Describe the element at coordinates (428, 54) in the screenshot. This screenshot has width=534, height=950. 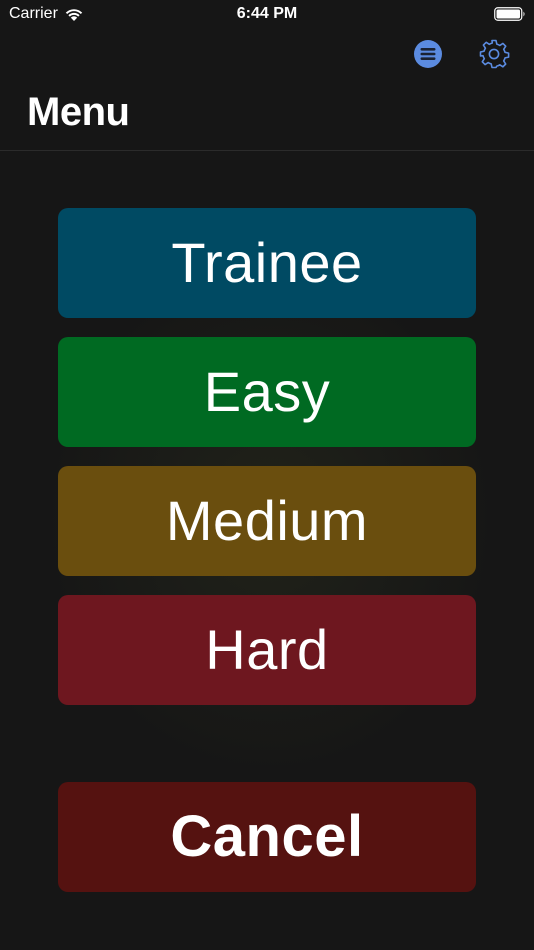
I see `list-icon` at that location.